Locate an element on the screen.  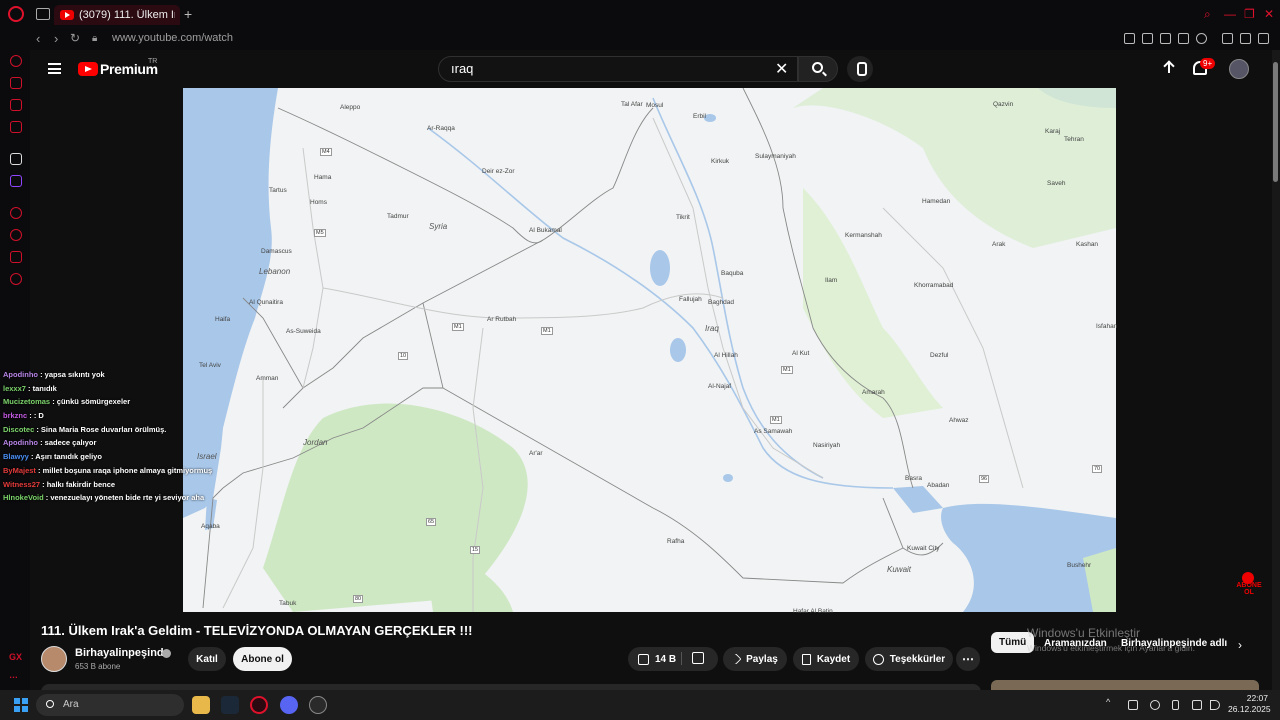
github-icon is located at coordinates (318, 705).